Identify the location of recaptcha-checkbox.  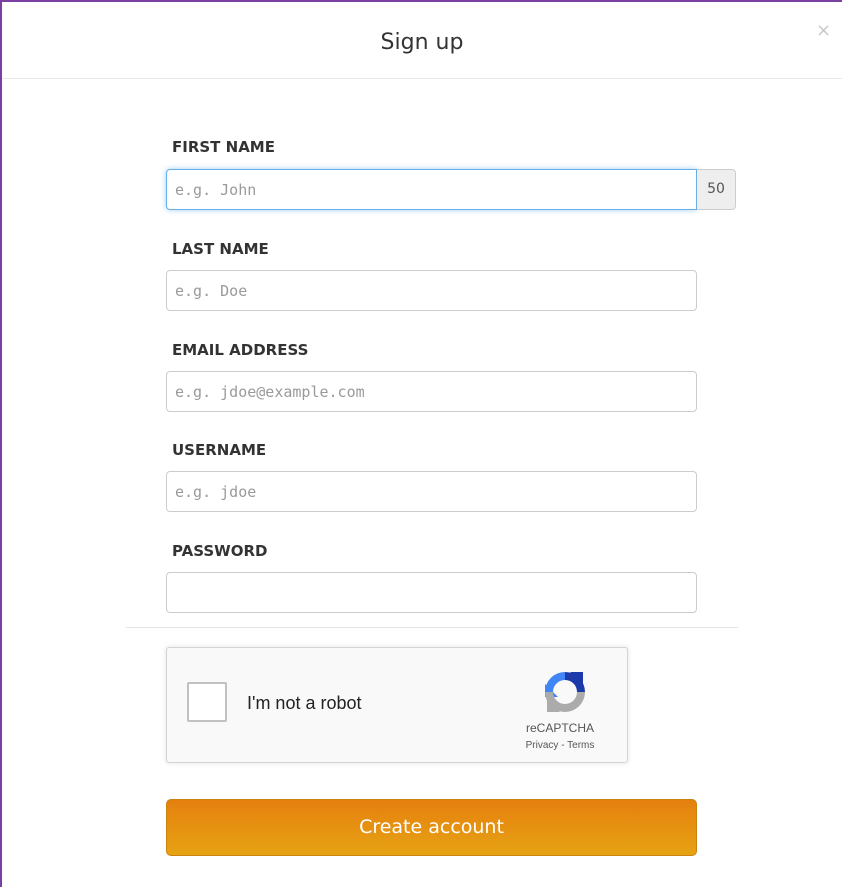
(207, 702).